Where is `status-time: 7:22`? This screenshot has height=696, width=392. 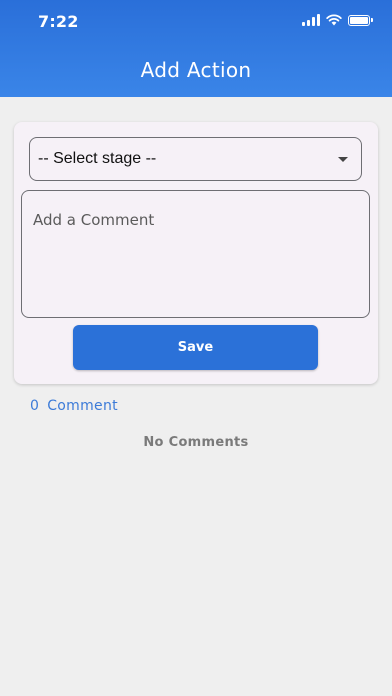
status-time: 7:22 is located at coordinates (58, 21).